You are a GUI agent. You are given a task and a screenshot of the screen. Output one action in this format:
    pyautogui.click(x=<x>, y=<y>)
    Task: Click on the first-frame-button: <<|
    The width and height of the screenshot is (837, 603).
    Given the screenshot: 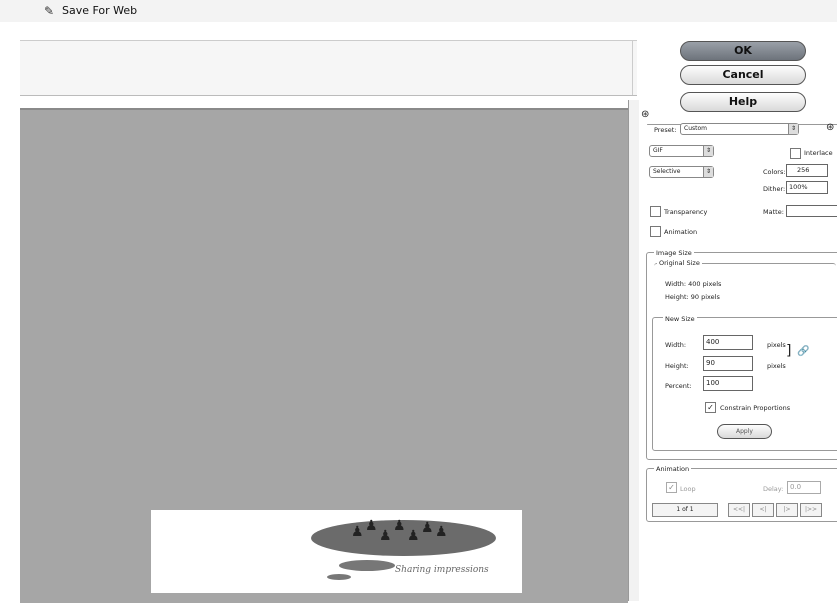 What is the action you would take?
    pyautogui.click(x=739, y=510)
    